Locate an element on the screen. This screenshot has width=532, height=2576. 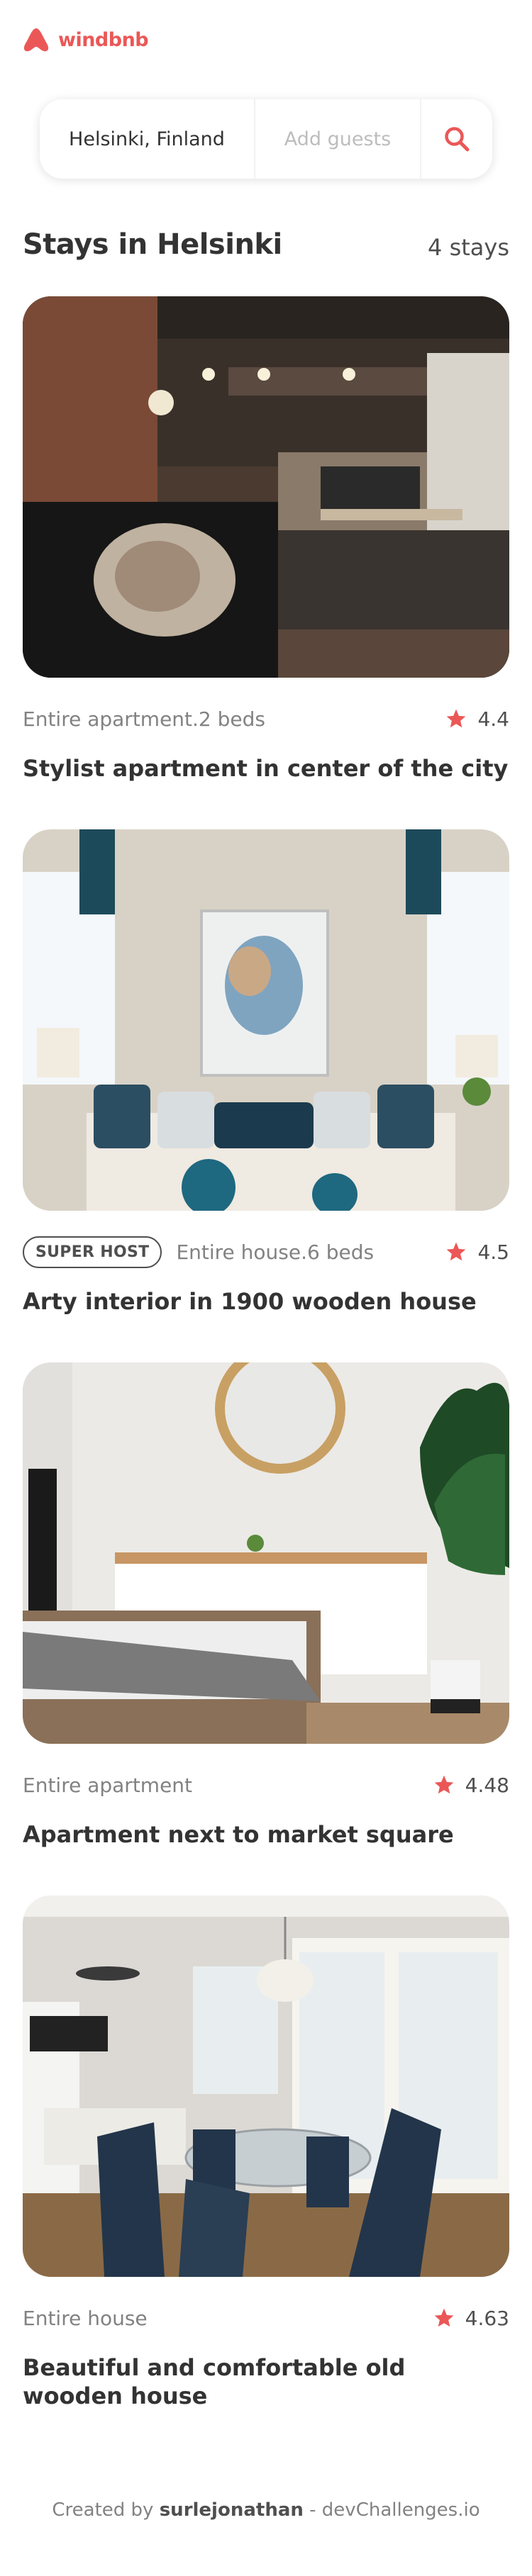
footer-suffix: - devChallenges.io is located at coordinates (394, 2510).